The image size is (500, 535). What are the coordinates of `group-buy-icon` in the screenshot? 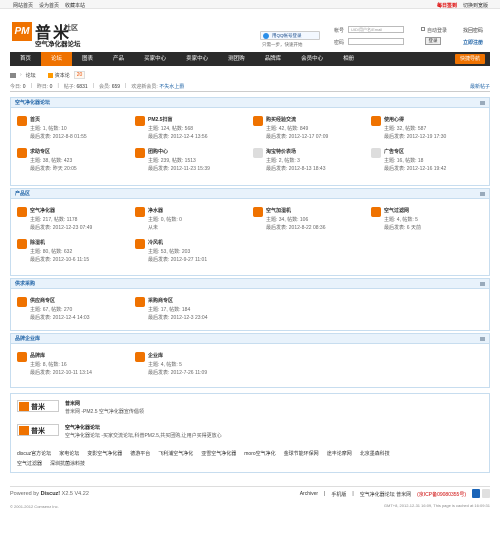 It's located at (140, 153).